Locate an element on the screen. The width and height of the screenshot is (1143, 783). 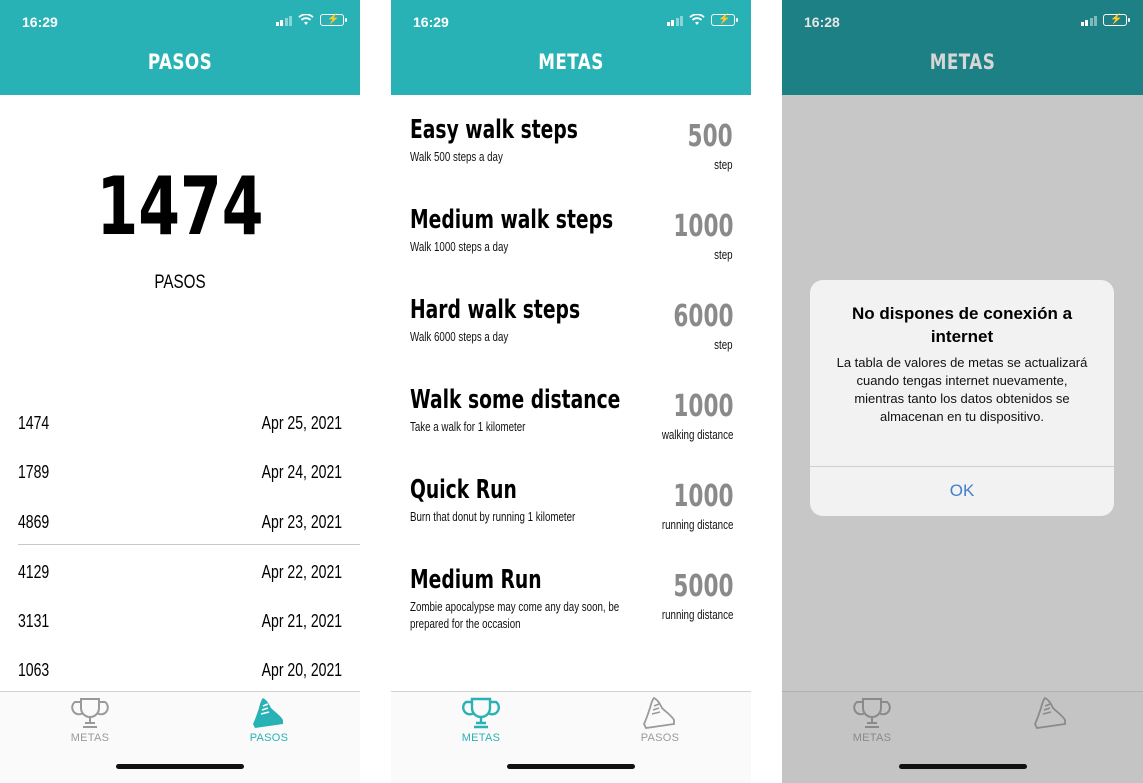
goal-title: Easy walk steps is located at coordinates (494, 130).